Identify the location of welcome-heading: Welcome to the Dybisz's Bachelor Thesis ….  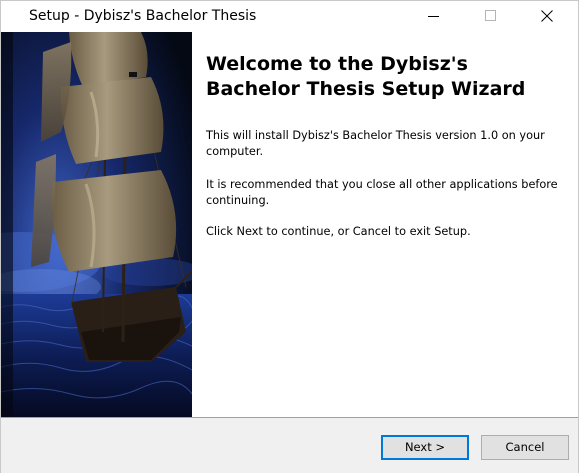
(366, 76).